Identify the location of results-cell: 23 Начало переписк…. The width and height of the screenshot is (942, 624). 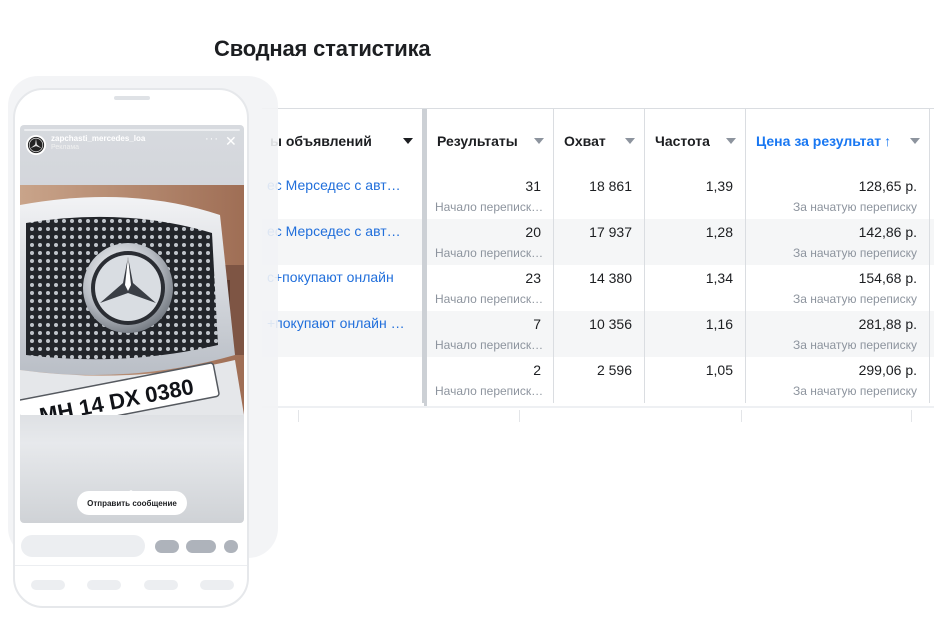
(490, 288).